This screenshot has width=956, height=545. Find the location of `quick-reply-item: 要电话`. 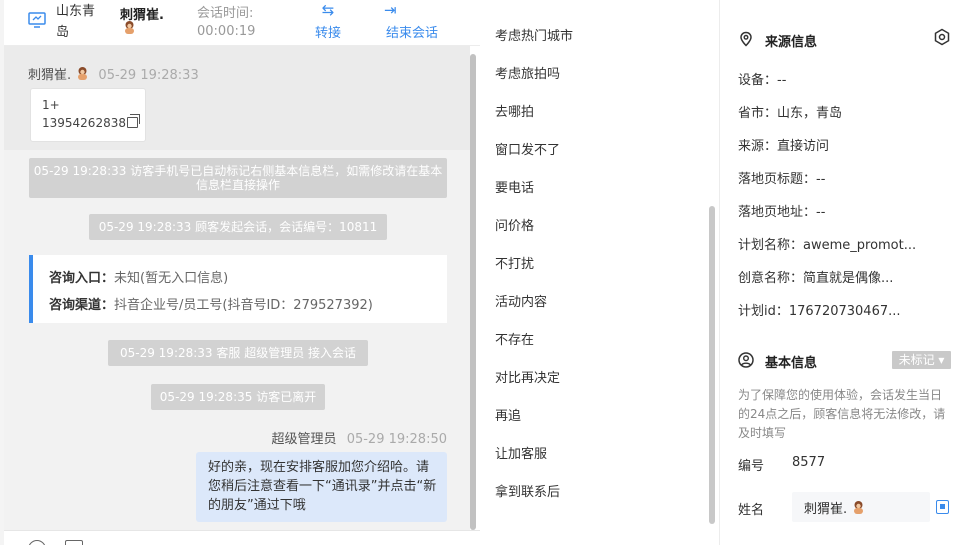

quick-reply-item: 要电话 is located at coordinates (514, 186).